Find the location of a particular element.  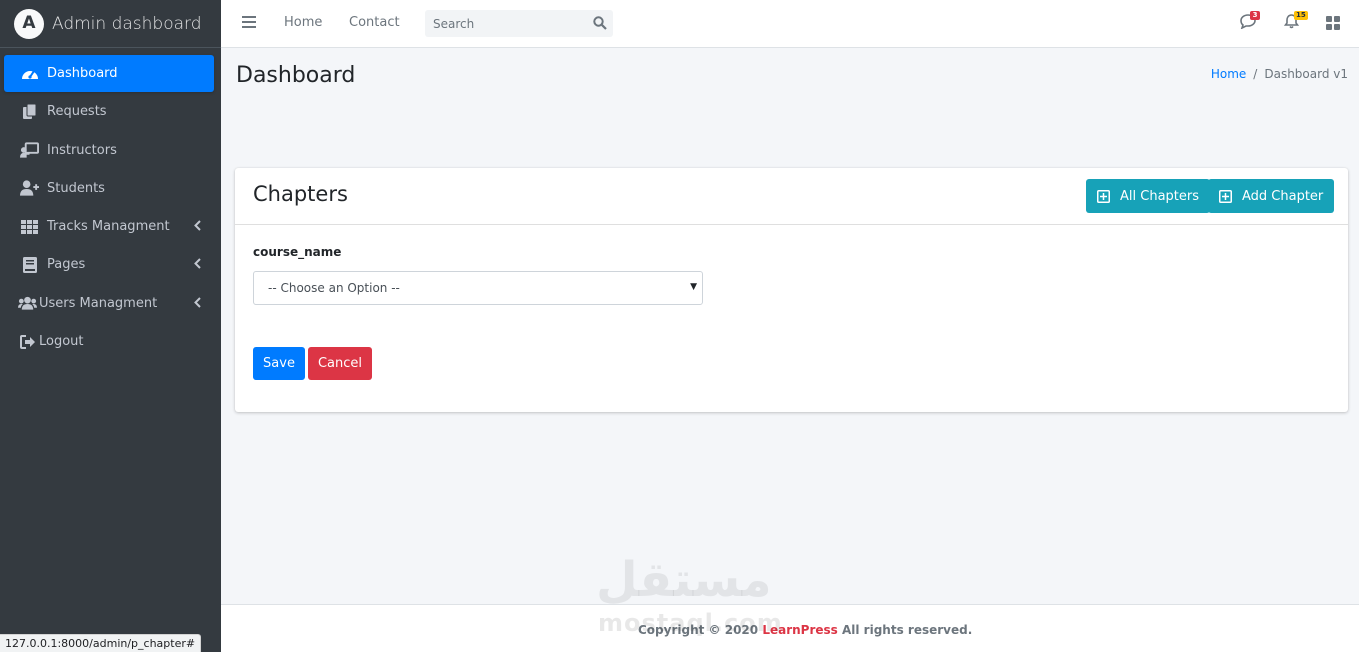

course-name-select: -- Choose an Option -- ▼ is located at coordinates (478, 288).